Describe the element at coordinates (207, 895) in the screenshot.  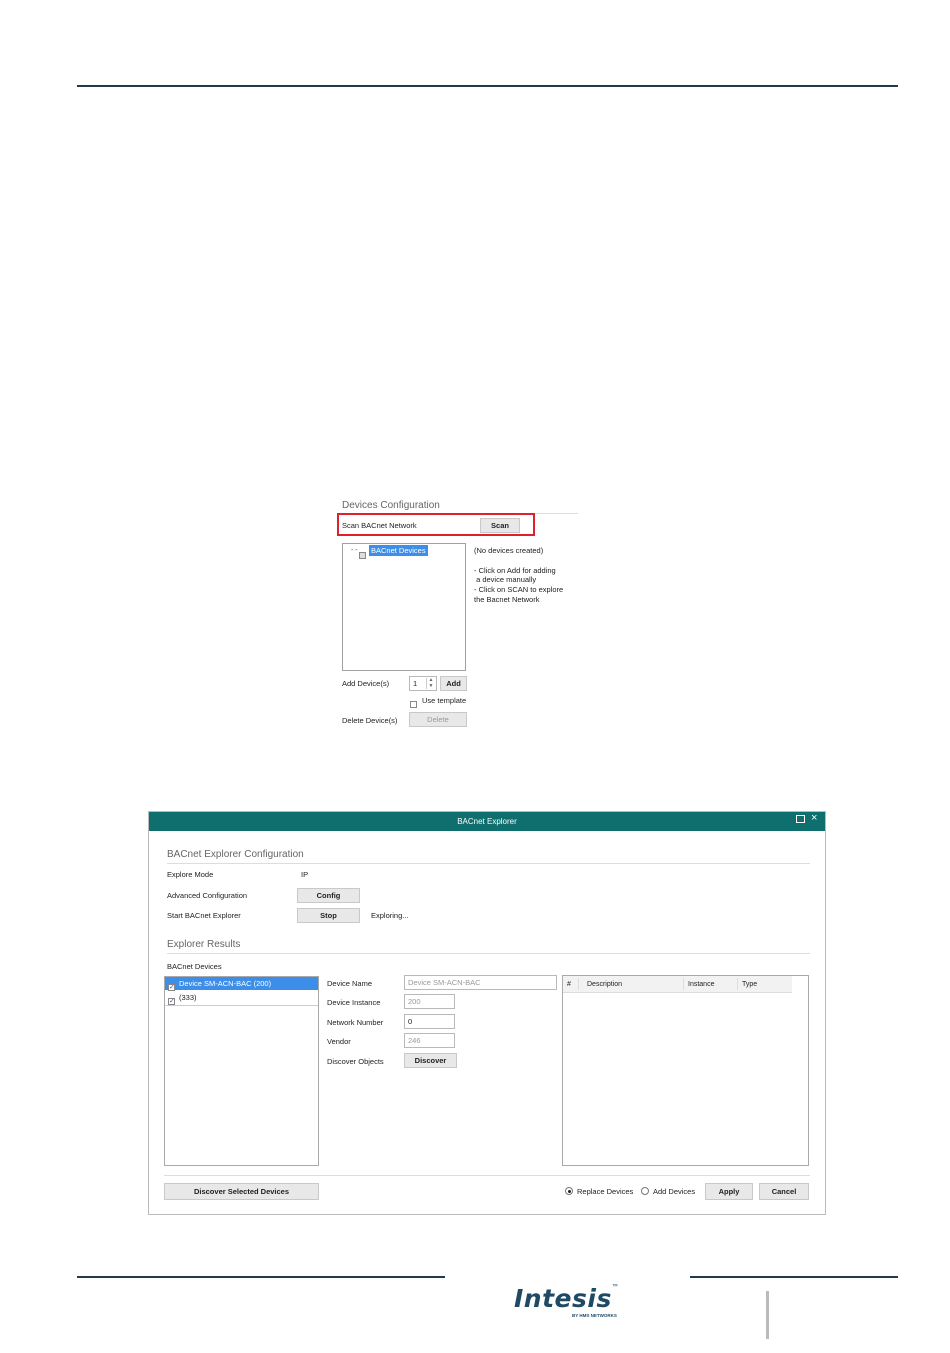
I see `advanced-config-label: Advanced Configuration` at that location.